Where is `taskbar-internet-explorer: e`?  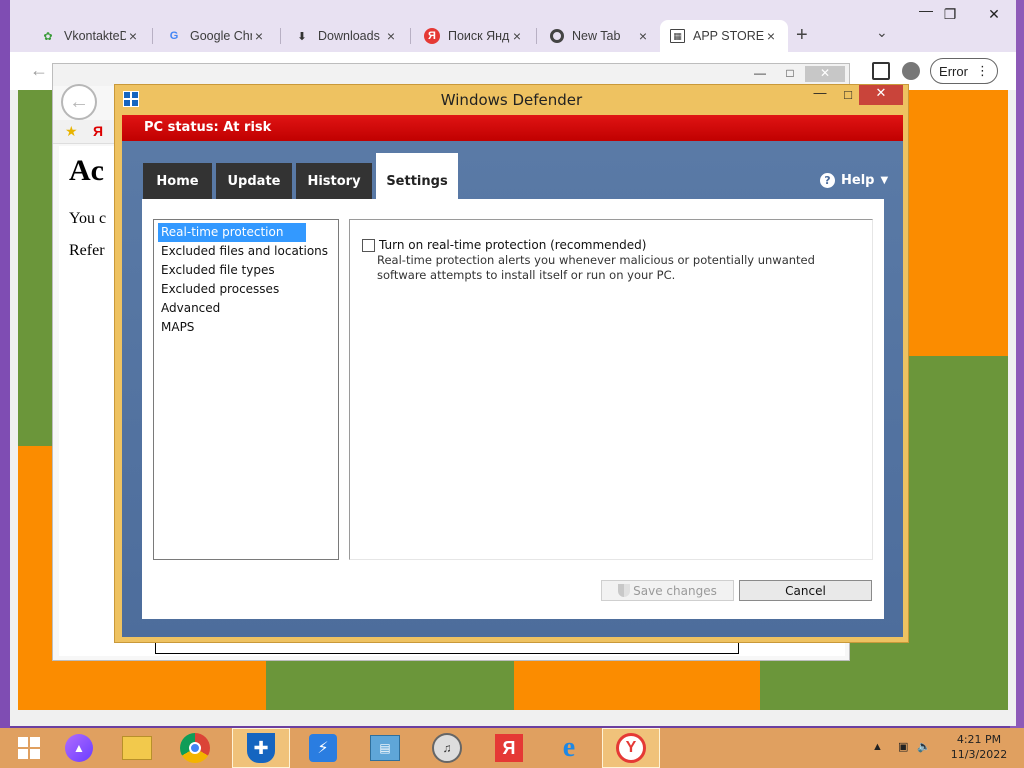 taskbar-internet-explorer: e is located at coordinates (569, 748).